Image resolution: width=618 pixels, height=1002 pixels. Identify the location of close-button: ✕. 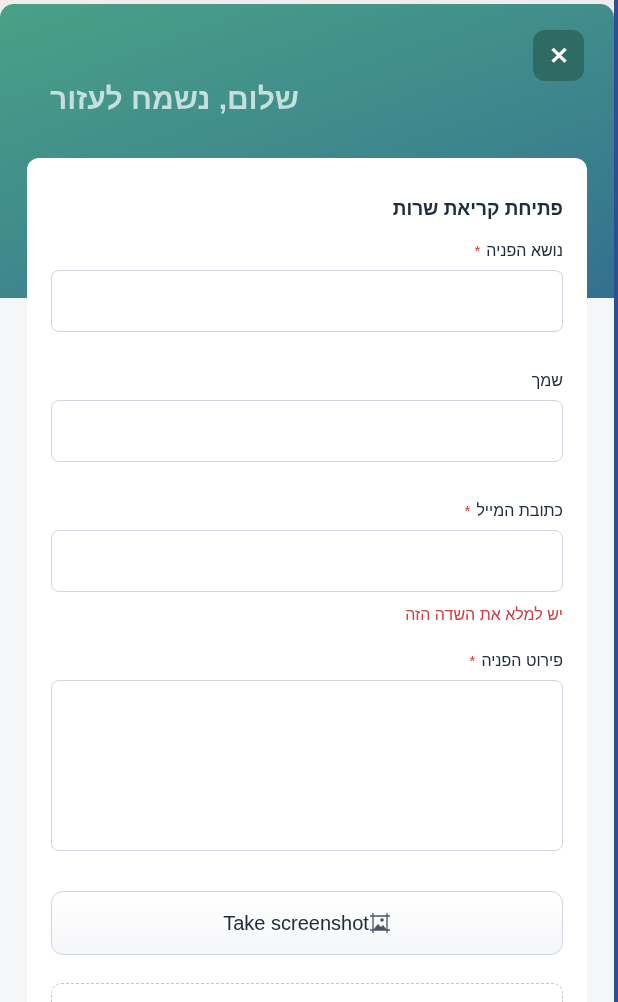
(558, 55).